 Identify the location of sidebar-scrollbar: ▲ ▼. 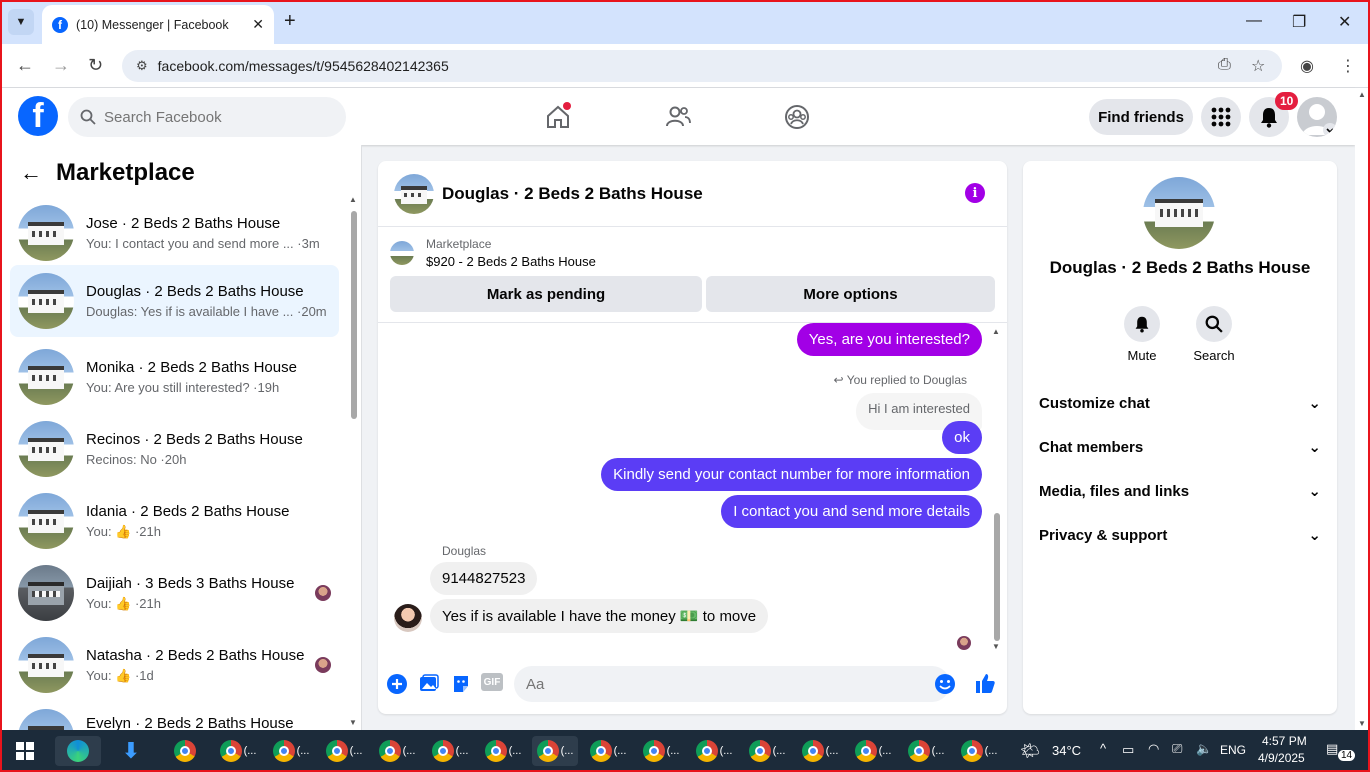
(354, 461).